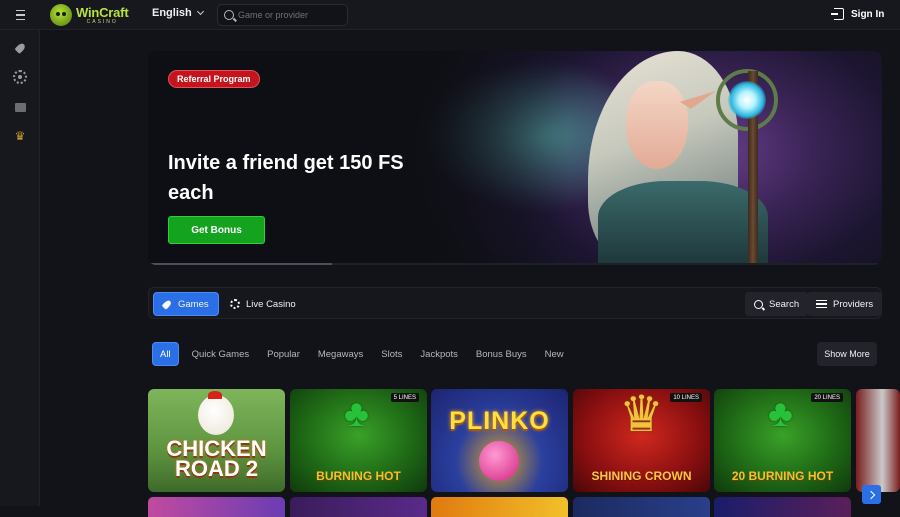 The width and height of the screenshot is (900, 517). What do you see at coordinates (61, 15) in the screenshot?
I see `logo-goblin-icon` at bounding box center [61, 15].